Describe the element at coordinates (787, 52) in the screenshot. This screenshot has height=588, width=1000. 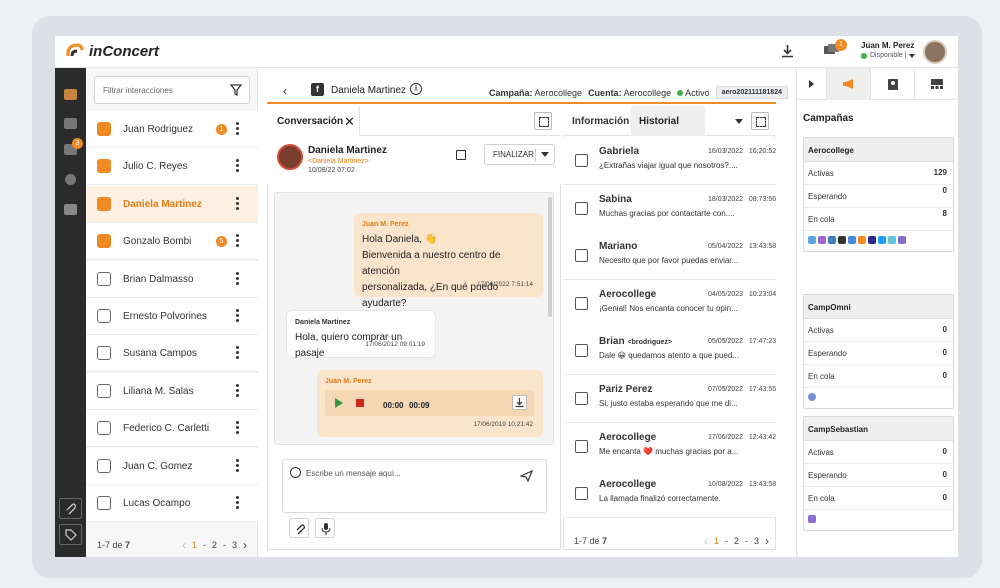
I see `download-button` at that location.